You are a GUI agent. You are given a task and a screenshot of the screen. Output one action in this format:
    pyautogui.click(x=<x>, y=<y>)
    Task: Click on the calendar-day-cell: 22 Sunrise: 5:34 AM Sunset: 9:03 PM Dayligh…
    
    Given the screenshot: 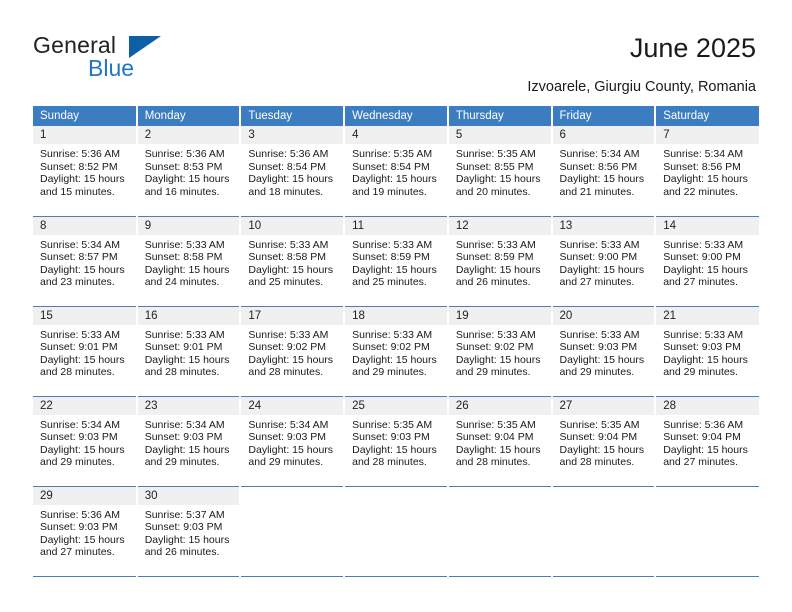 What is the action you would take?
    pyautogui.click(x=85, y=441)
    